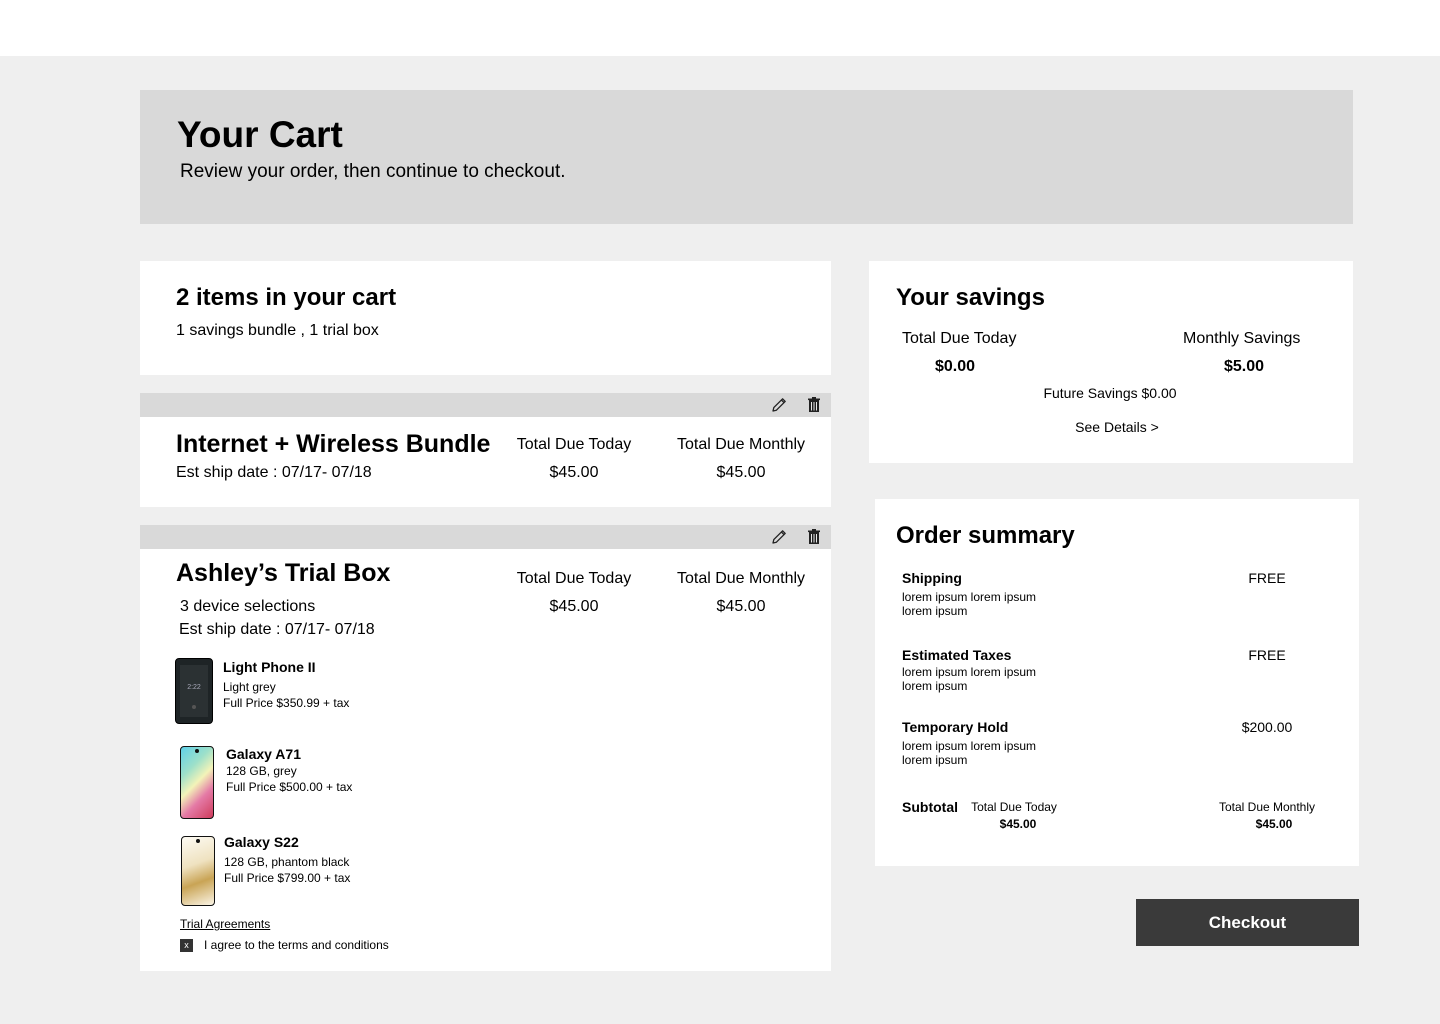  I want to click on cart-count-title: 2 items in your cart, so click(286, 297).